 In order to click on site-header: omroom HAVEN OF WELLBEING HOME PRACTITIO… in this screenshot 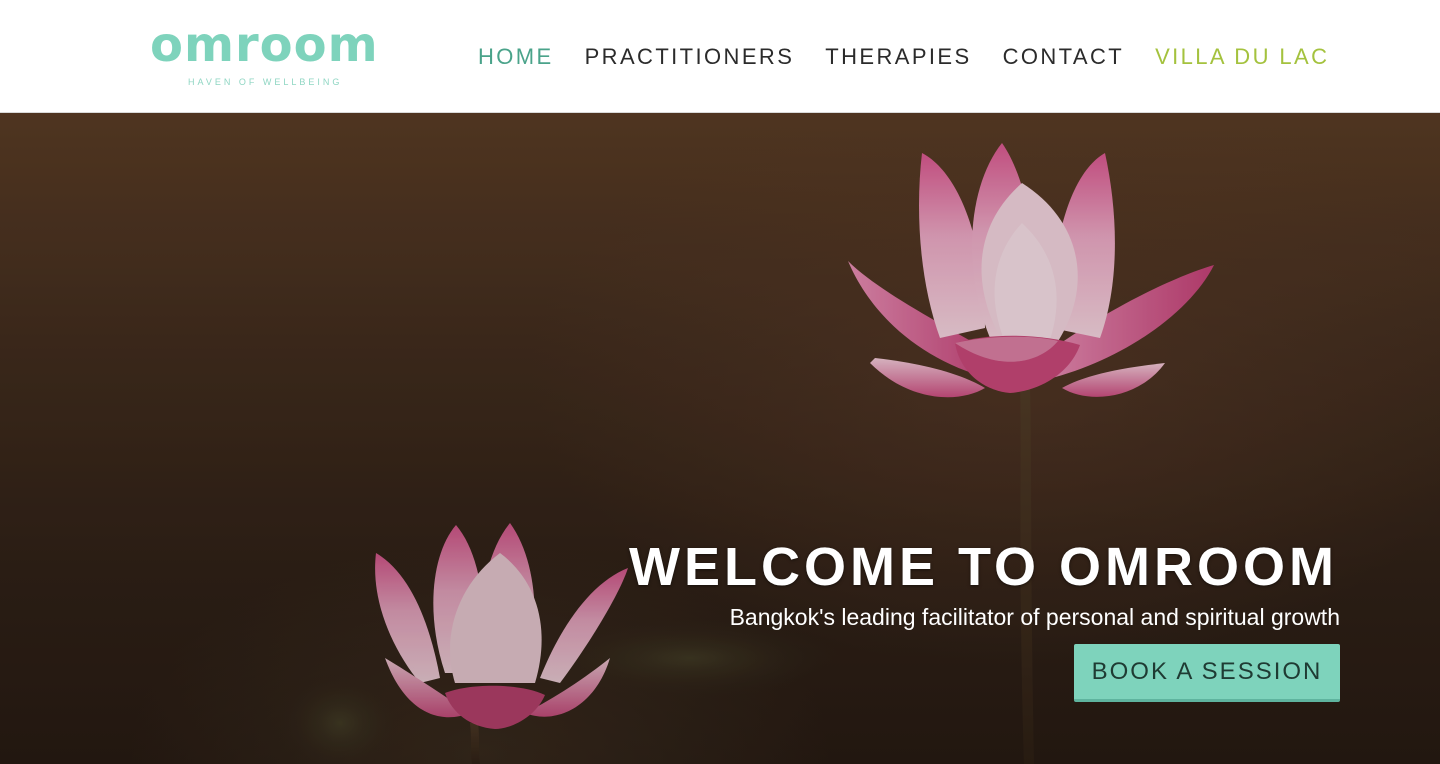, I will do `click(720, 56)`.